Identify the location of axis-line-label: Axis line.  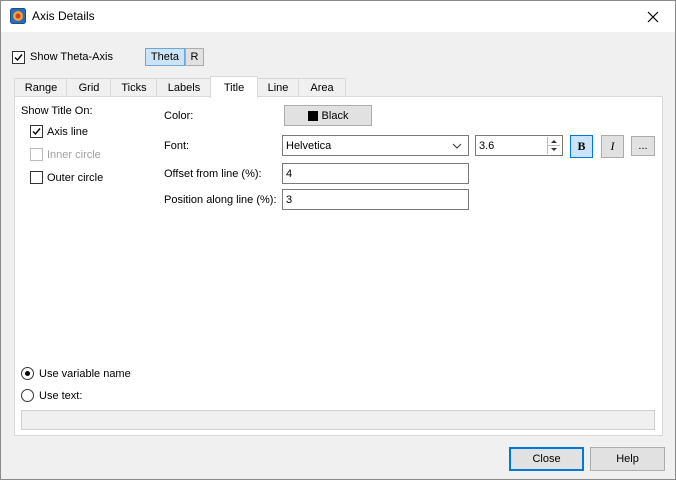
(67, 132).